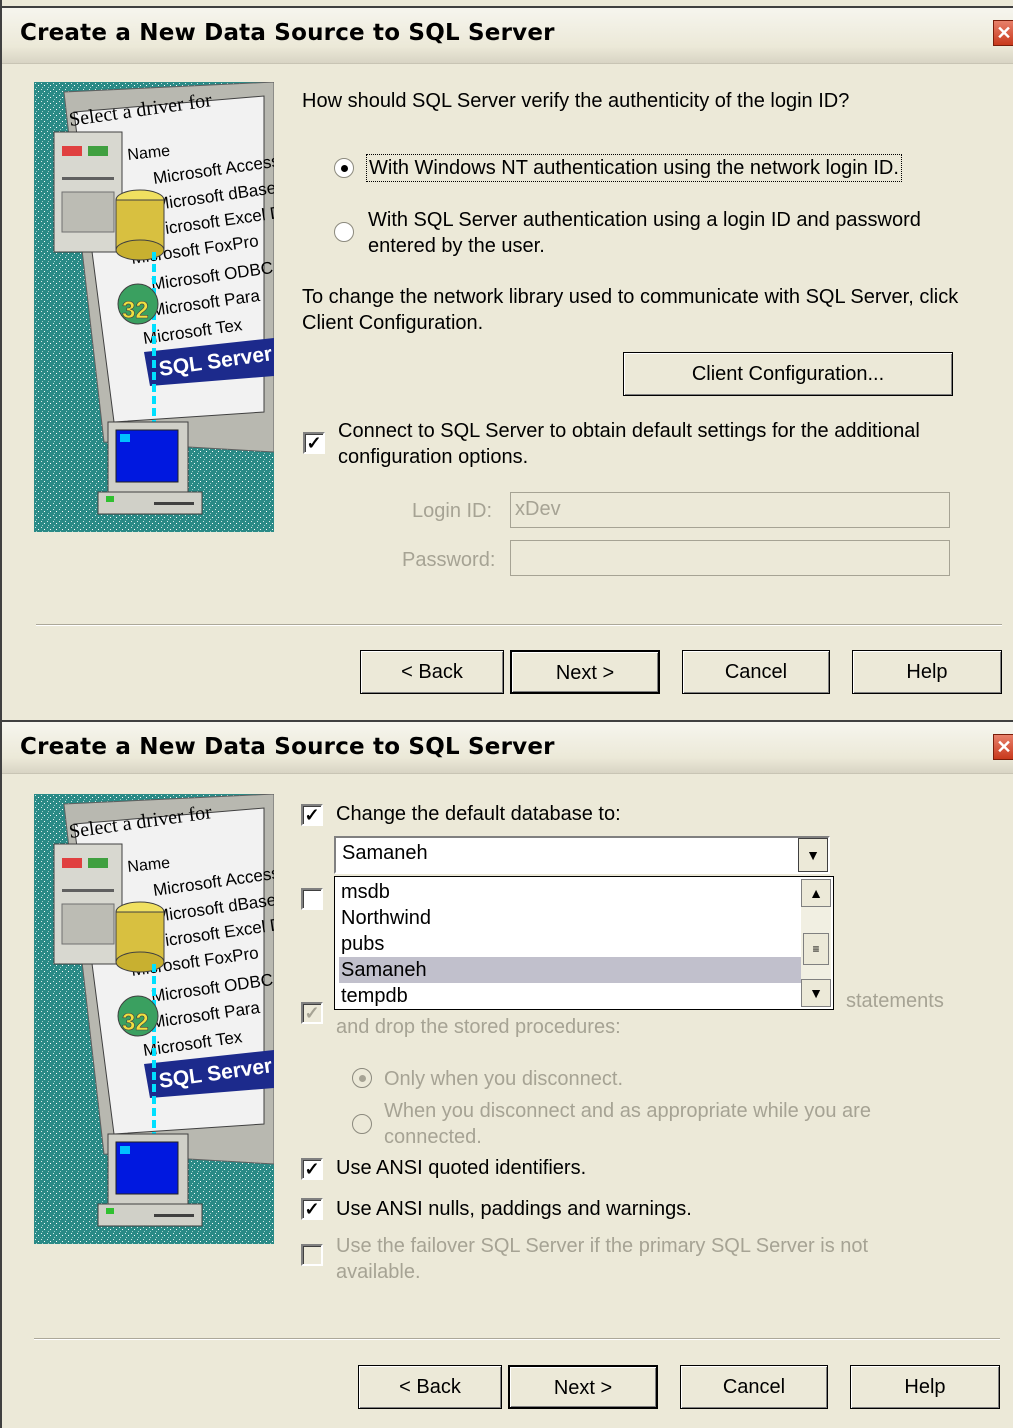 Image resolution: width=1013 pixels, height=1428 pixels. What do you see at coordinates (570, 944) in the screenshot?
I see `list-item: pubs` at bounding box center [570, 944].